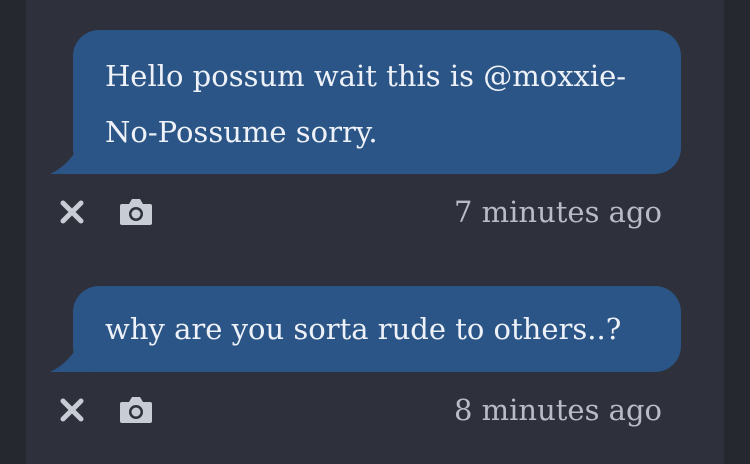 The image size is (750, 464). What do you see at coordinates (557, 410) in the screenshot?
I see `message-timestamp: 8 minutes ago` at bounding box center [557, 410].